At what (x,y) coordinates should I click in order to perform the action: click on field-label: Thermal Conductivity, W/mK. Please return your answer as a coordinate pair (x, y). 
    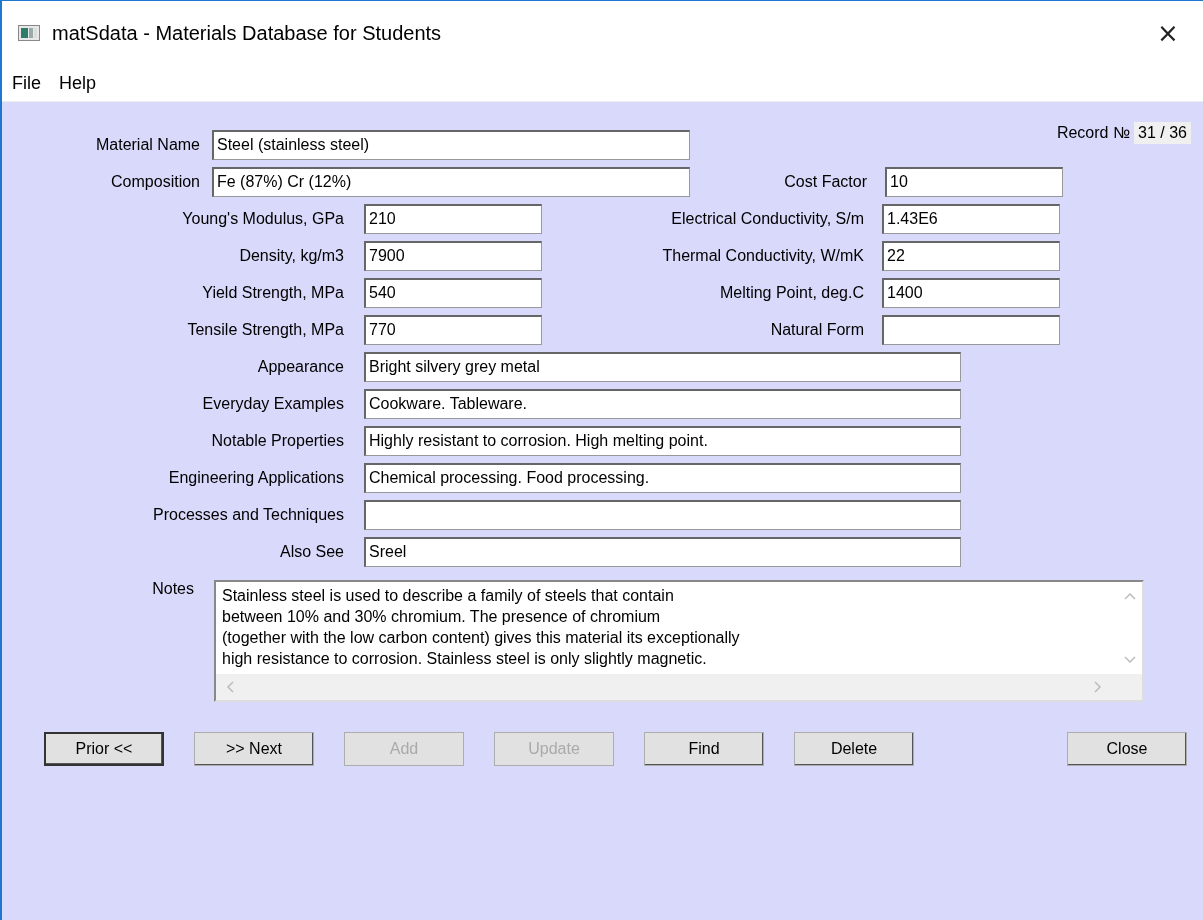
    Looking at the image, I should click on (762, 255).